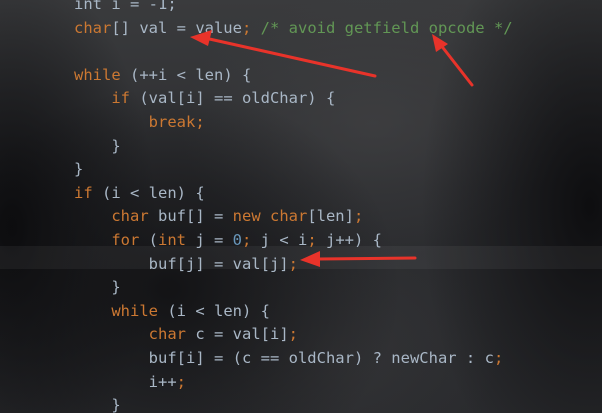 The image size is (602, 413). Describe the element at coordinates (242, 334) in the screenshot. I see `code-token: c = val[i]` at that location.